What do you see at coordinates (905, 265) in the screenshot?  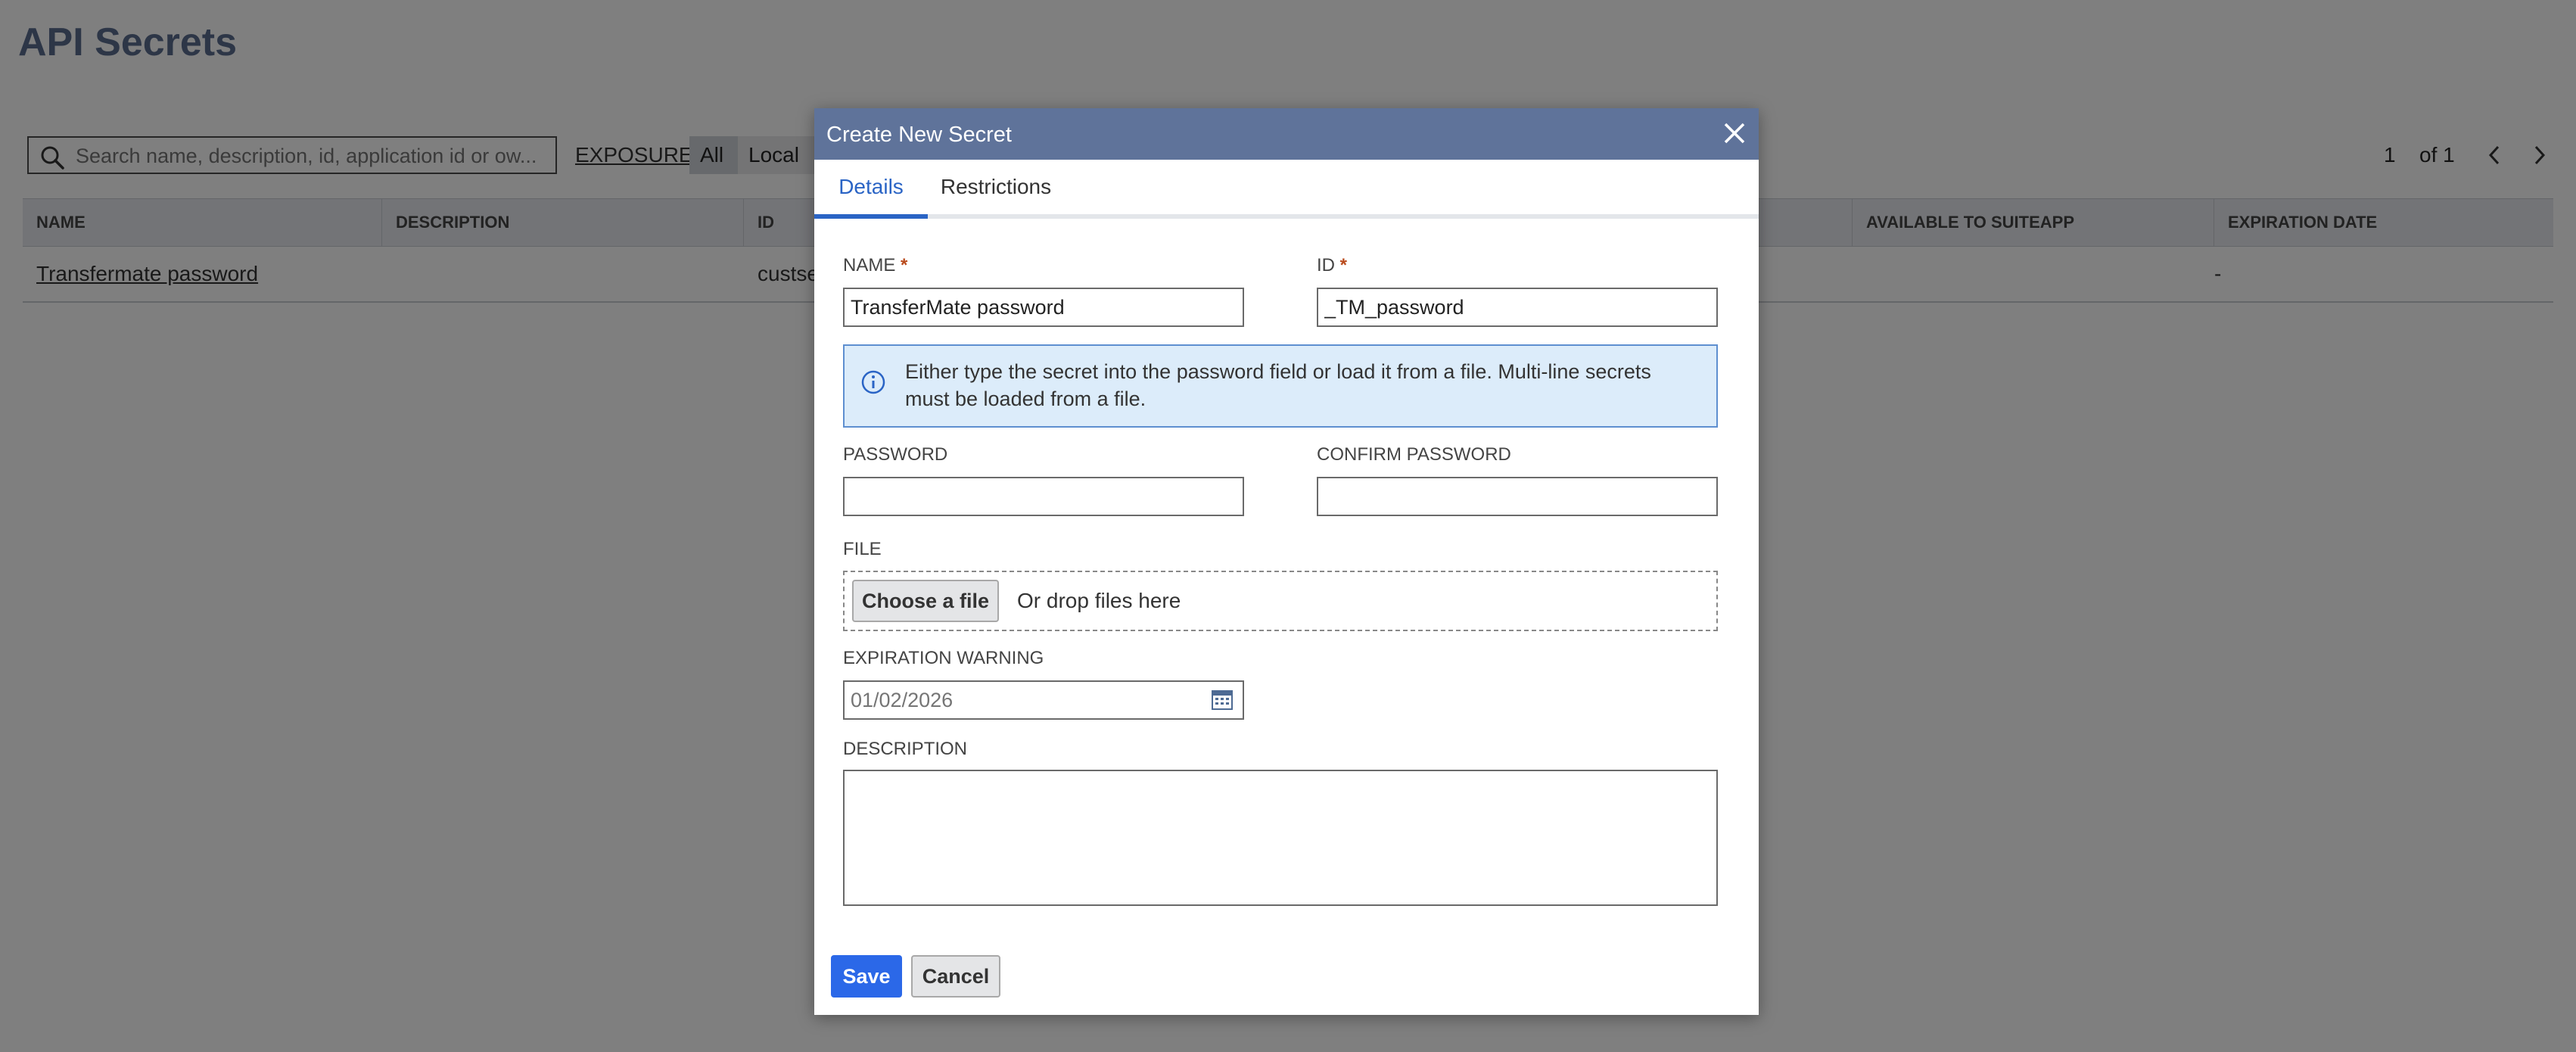 I see `name-required-mark: *` at bounding box center [905, 265].